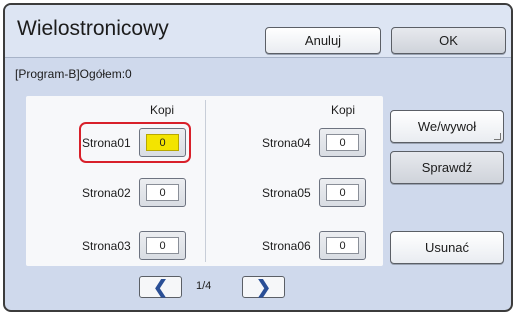 The image size is (518, 316). Describe the element at coordinates (448, 40) in the screenshot. I see `ok-button: OK` at that location.